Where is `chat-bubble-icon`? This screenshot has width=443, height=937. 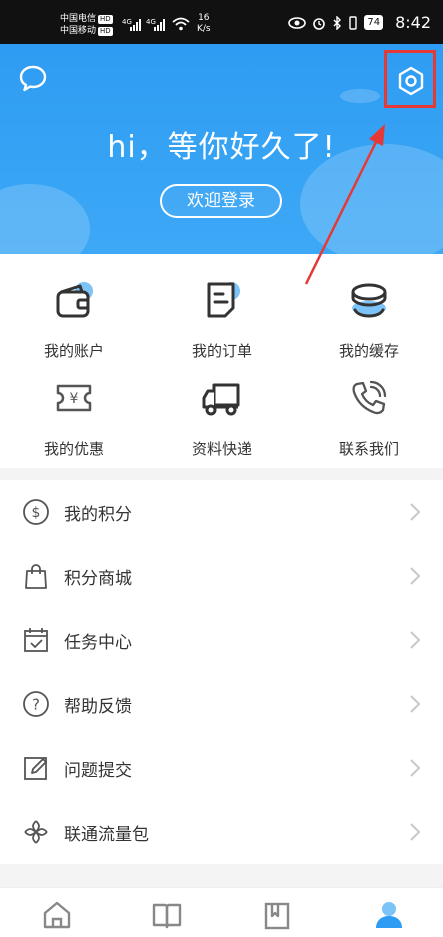
chat-bubble-icon is located at coordinates (33, 78).